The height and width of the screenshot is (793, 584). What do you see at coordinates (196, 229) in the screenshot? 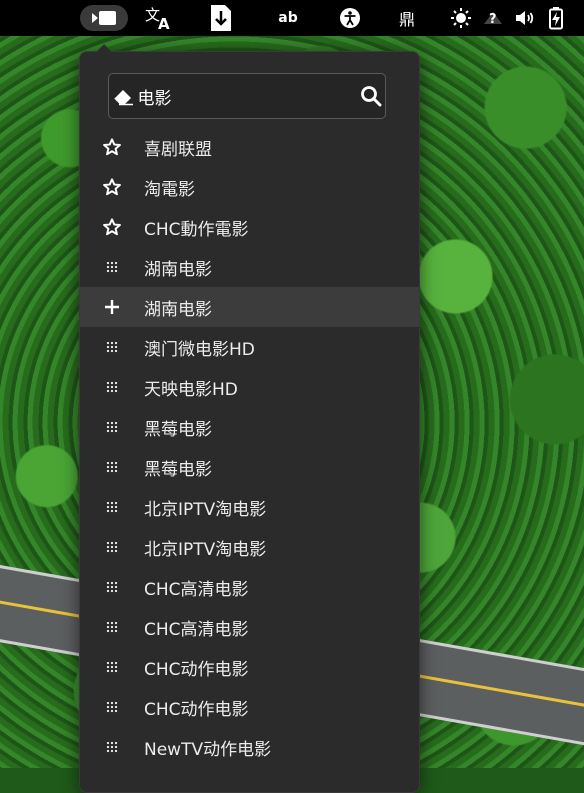
I see `list-item-label: CHC動作電影` at bounding box center [196, 229].